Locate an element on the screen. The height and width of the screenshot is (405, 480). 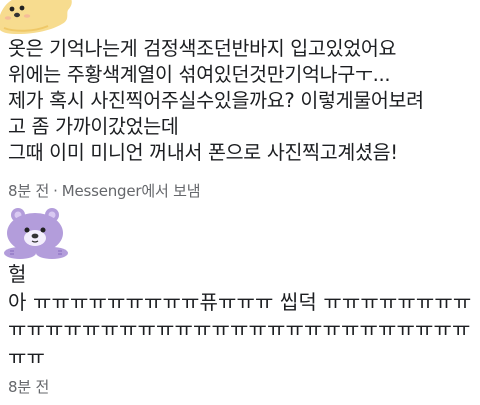
comment-meta: 8분 전 is located at coordinates (28, 386).